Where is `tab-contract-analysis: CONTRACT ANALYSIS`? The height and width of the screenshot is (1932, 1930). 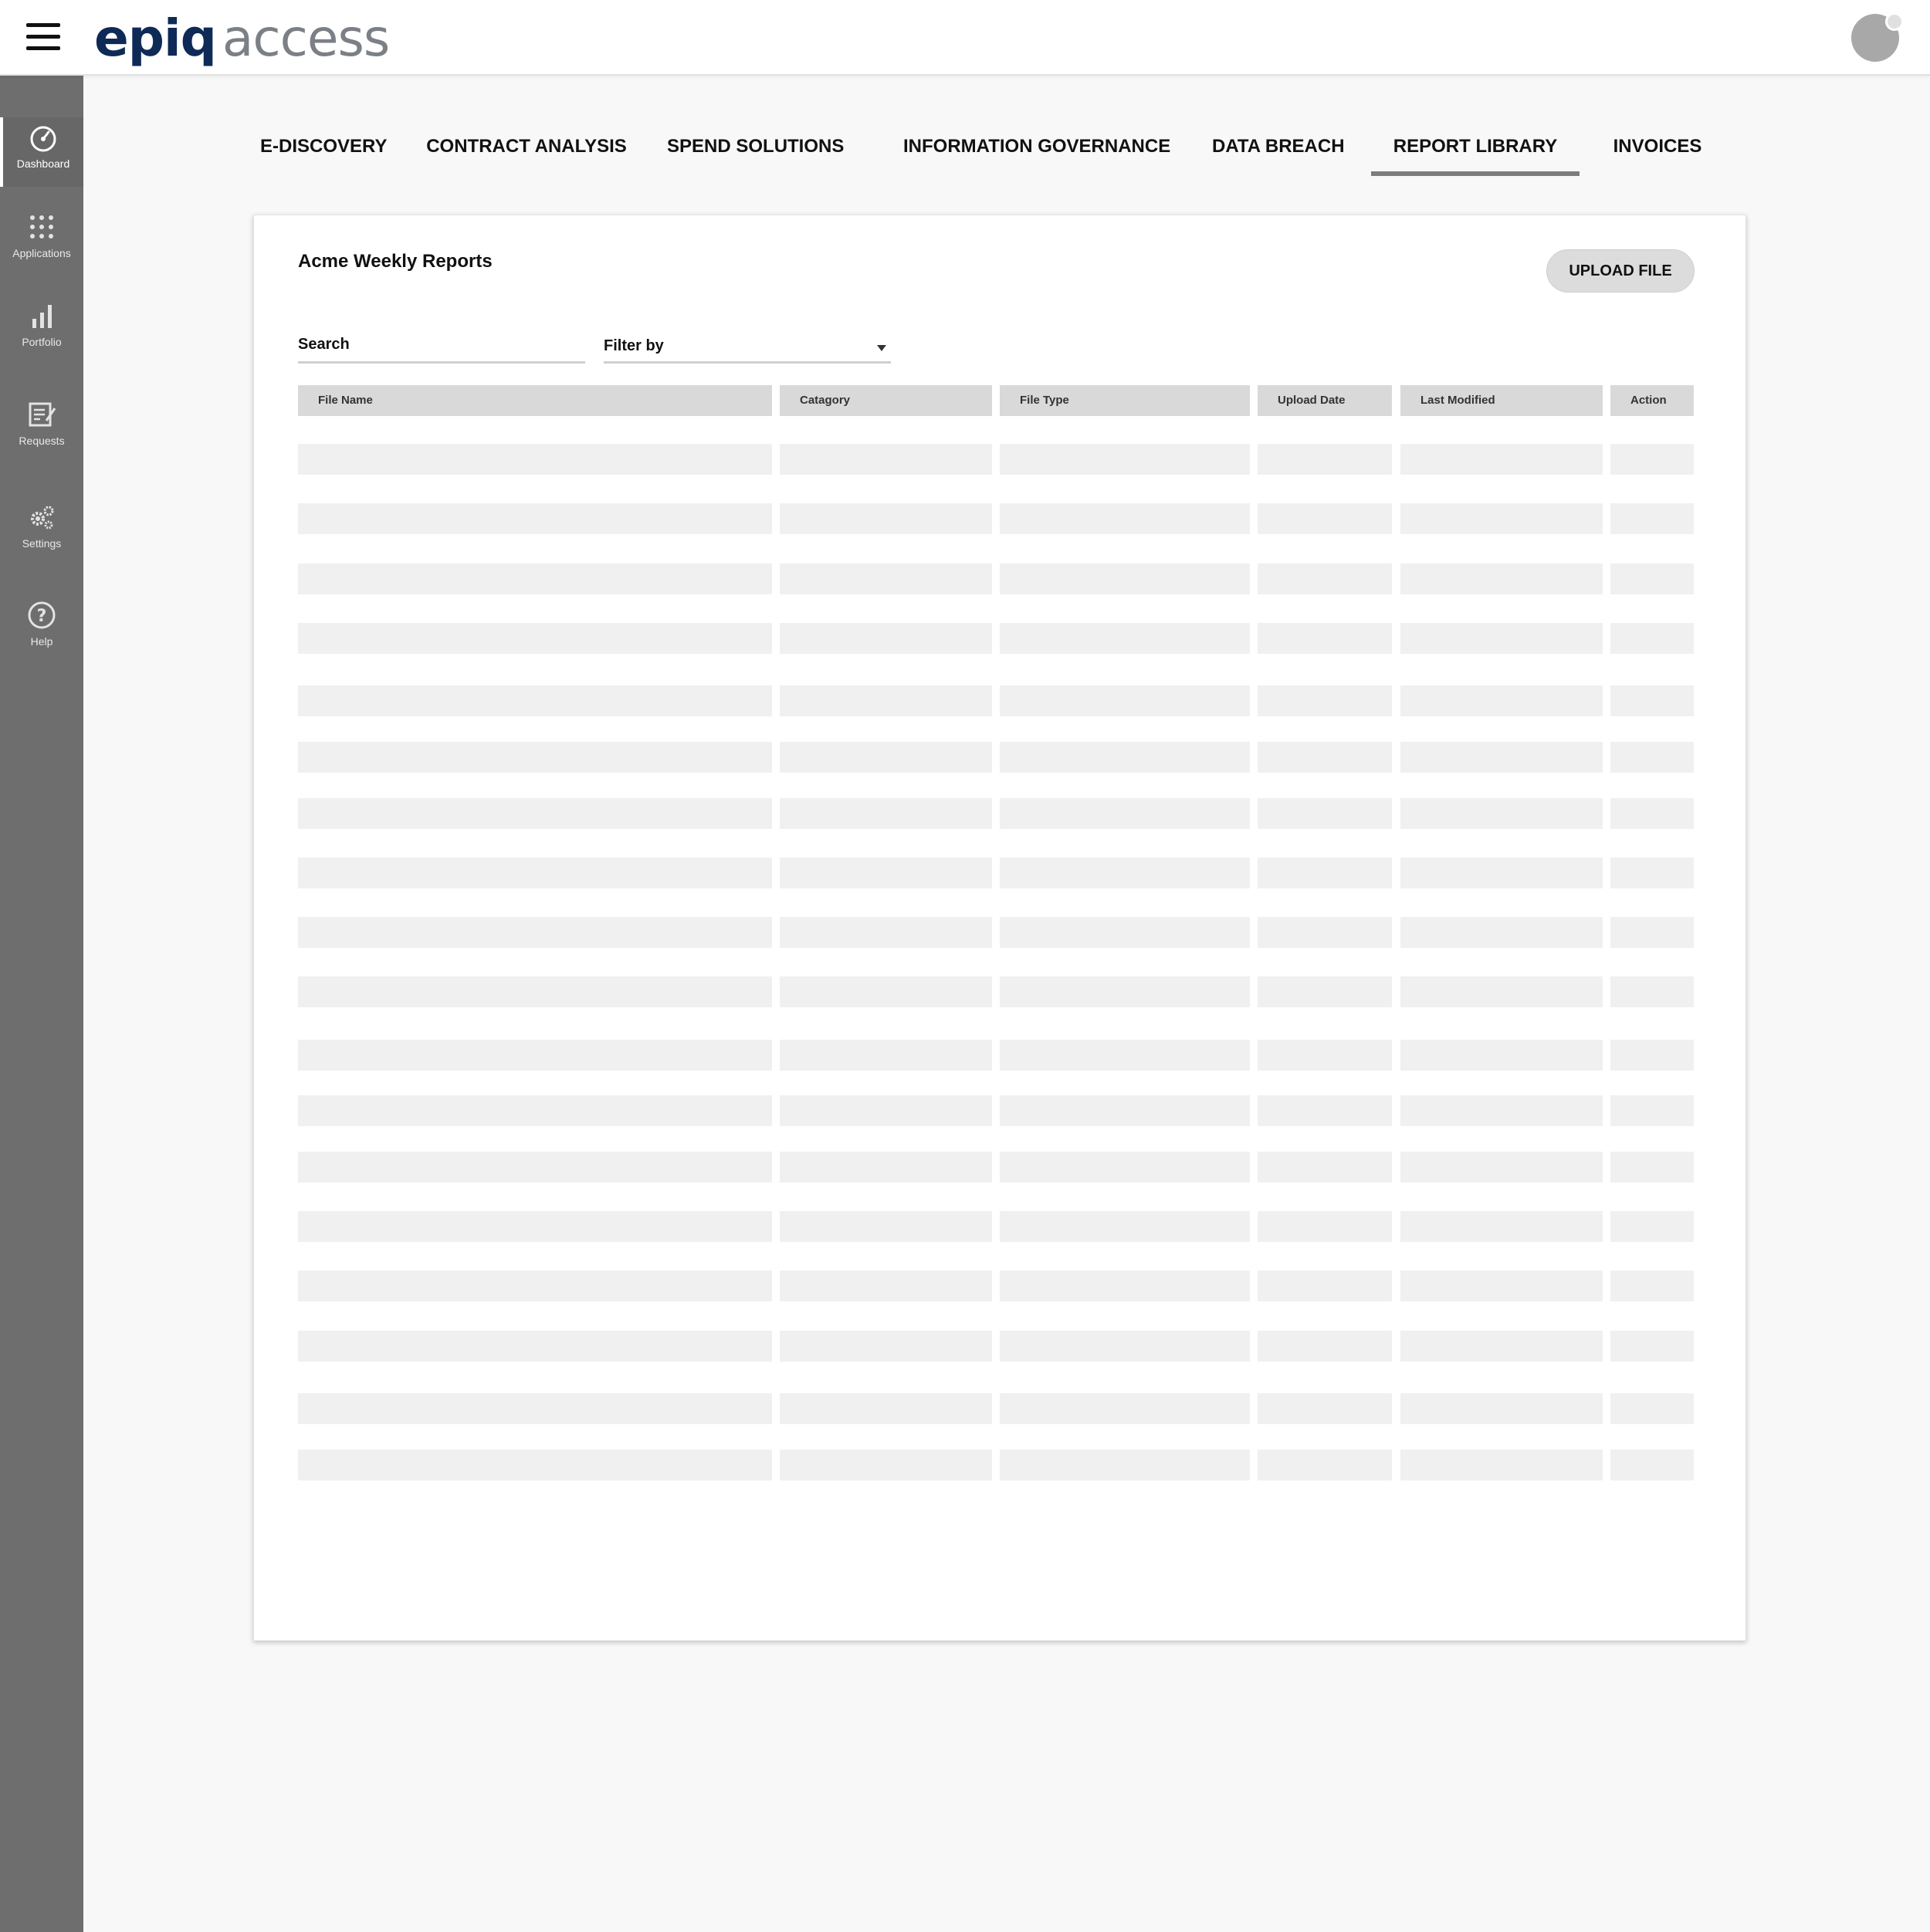 tab-contract-analysis: CONTRACT ANALYSIS is located at coordinates (526, 153).